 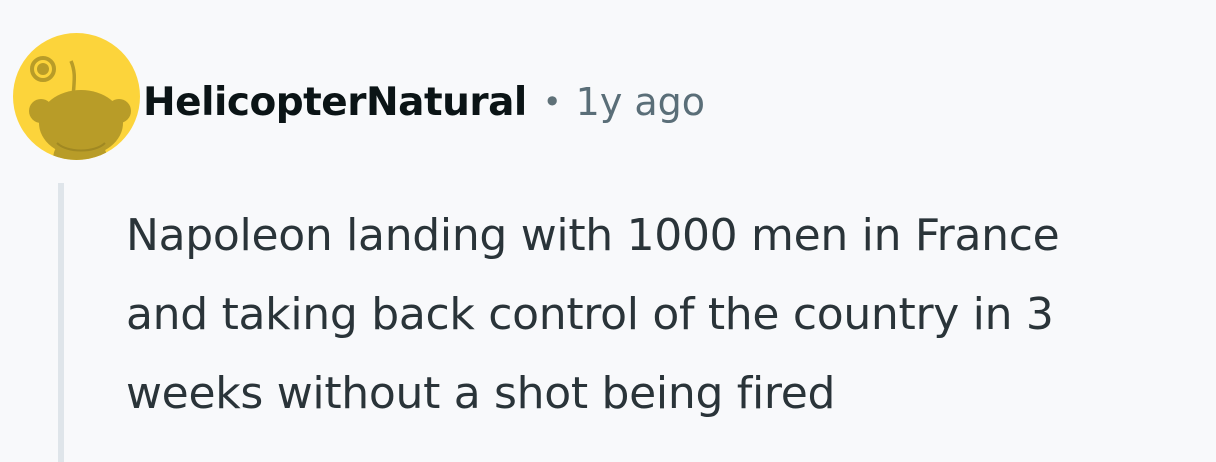 What do you see at coordinates (335, 102) in the screenshot?
I see `author-username: HelicopterNatural` at bounding box center [335, 102].